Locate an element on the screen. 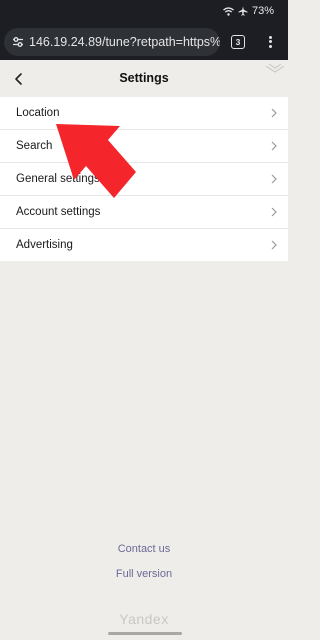 This screenshot has height=640, width=320. page-header: Settings is located at coordinates (144, 78).